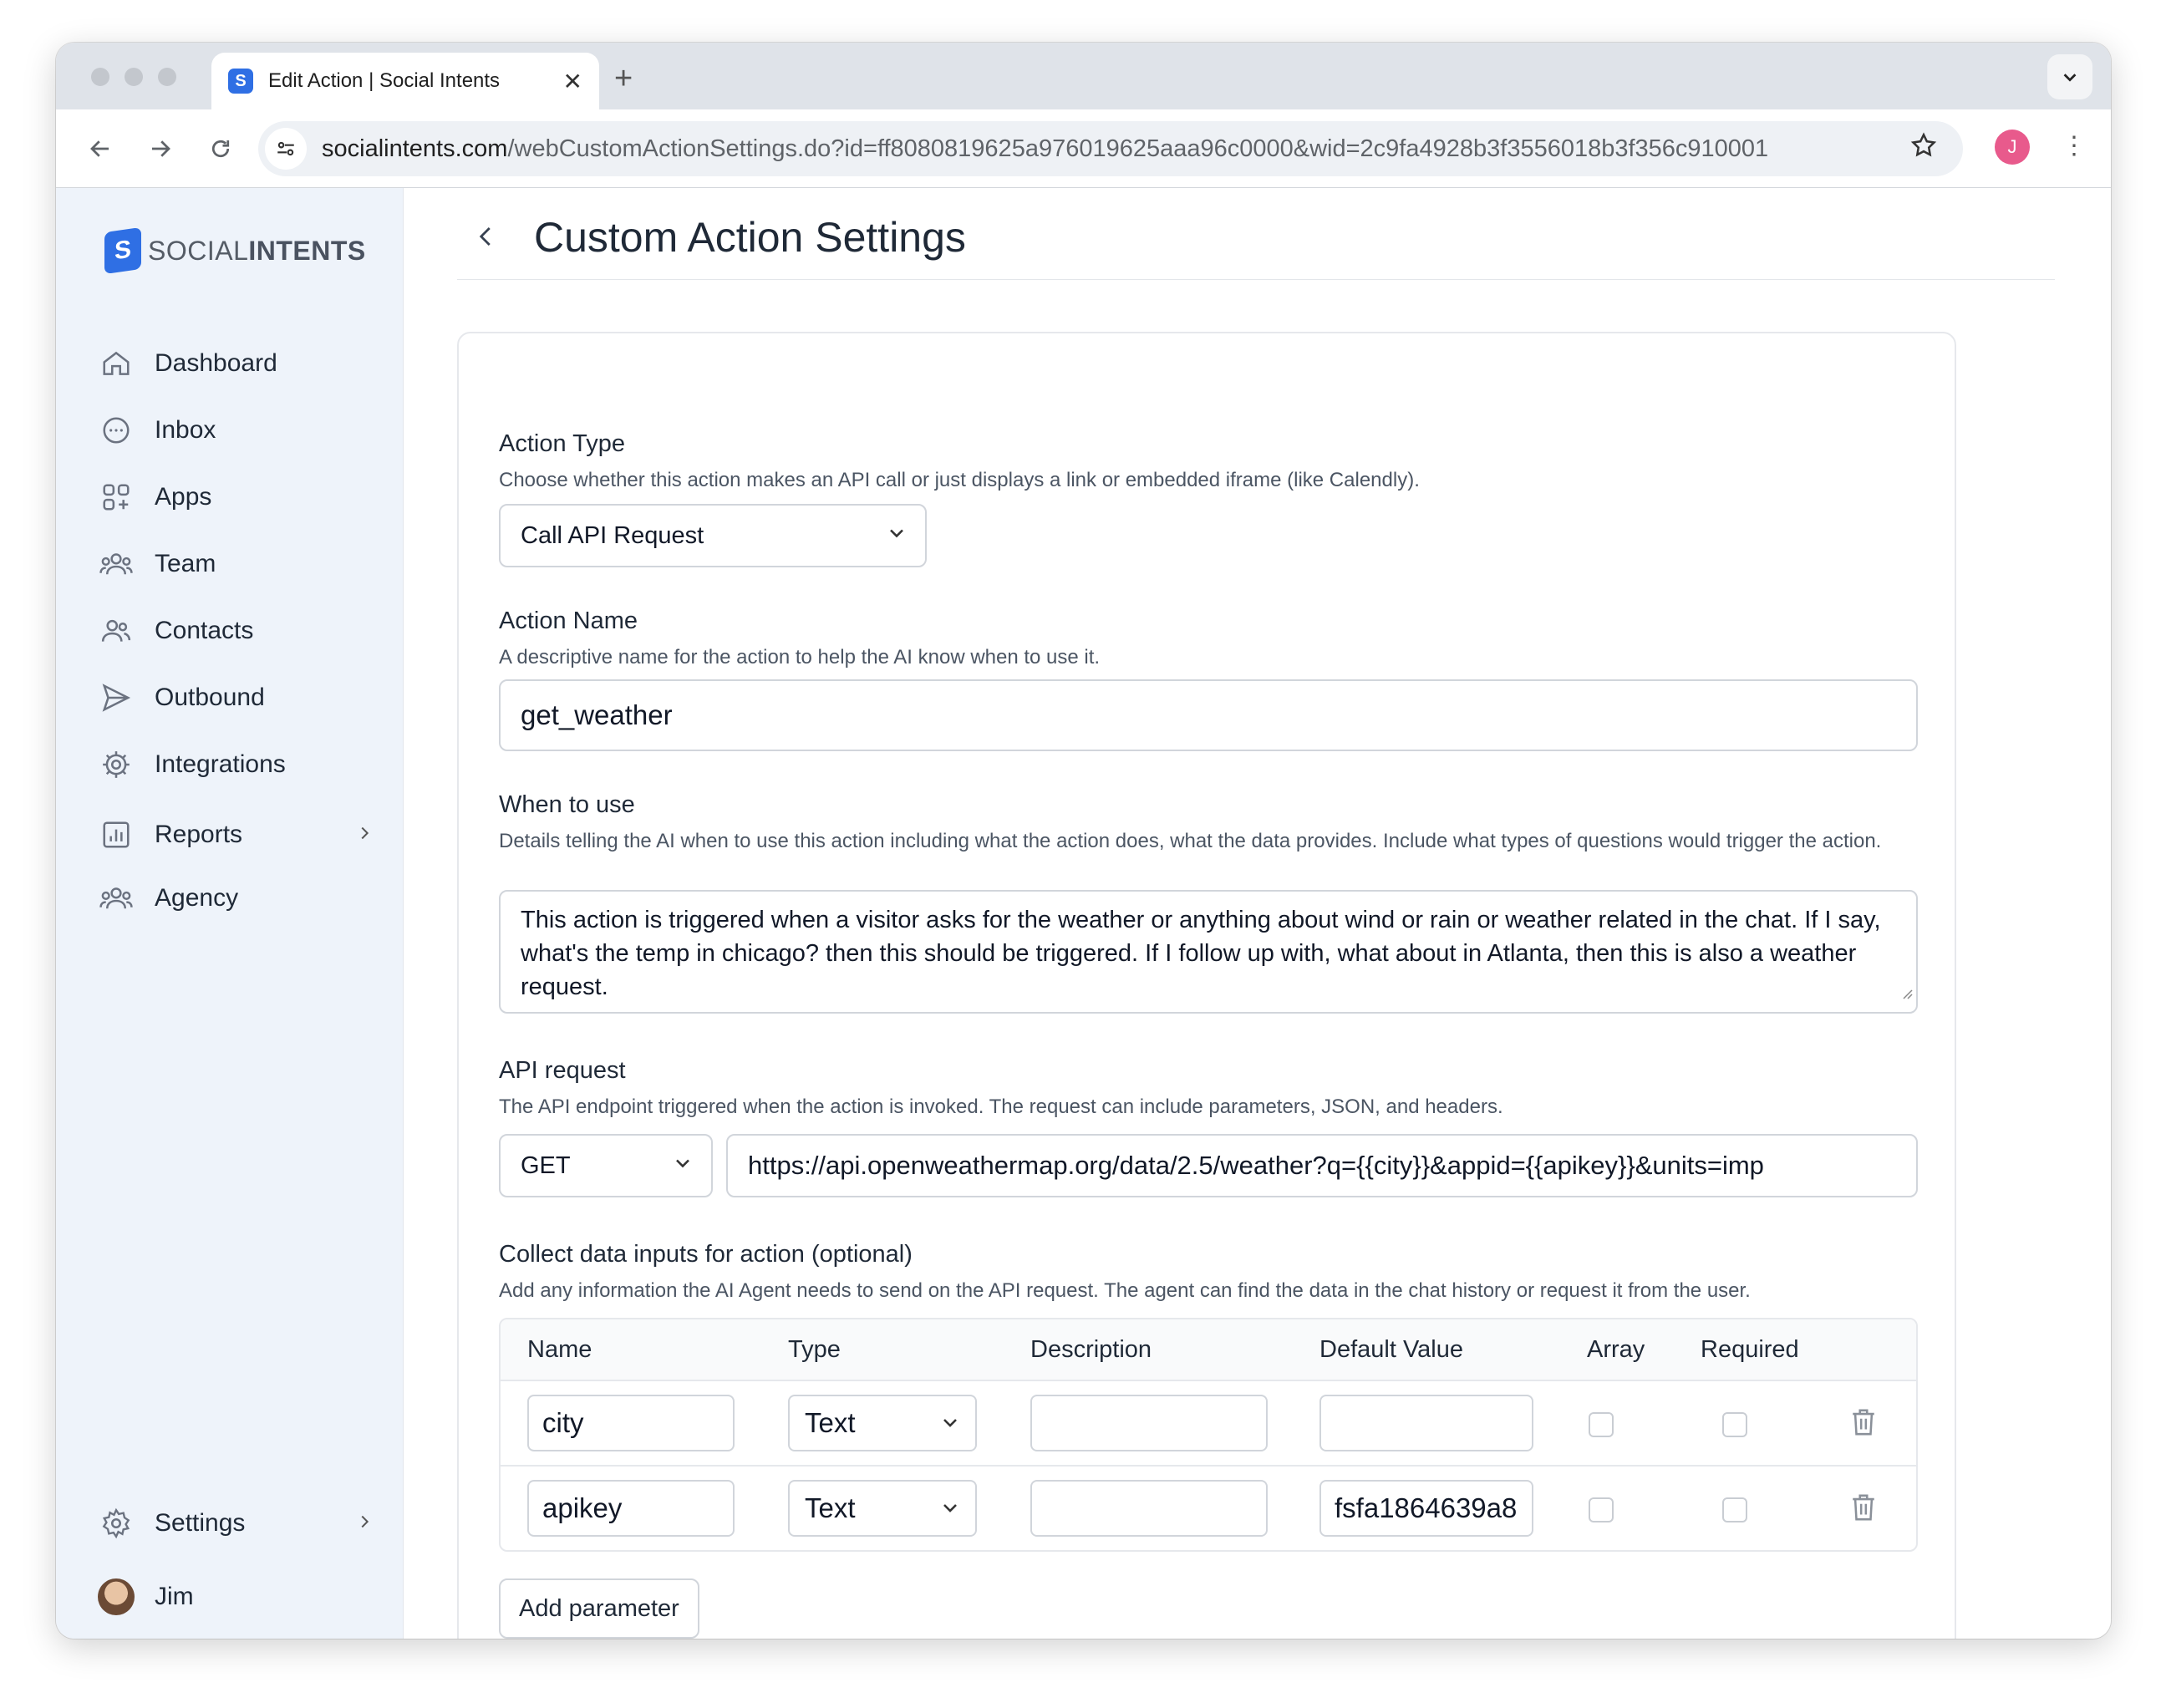  What do you see at coordinates (2074, 145) in the screenshot?
I see `browser-menu-icon: ⋮` at bounding box center [2074, 145].